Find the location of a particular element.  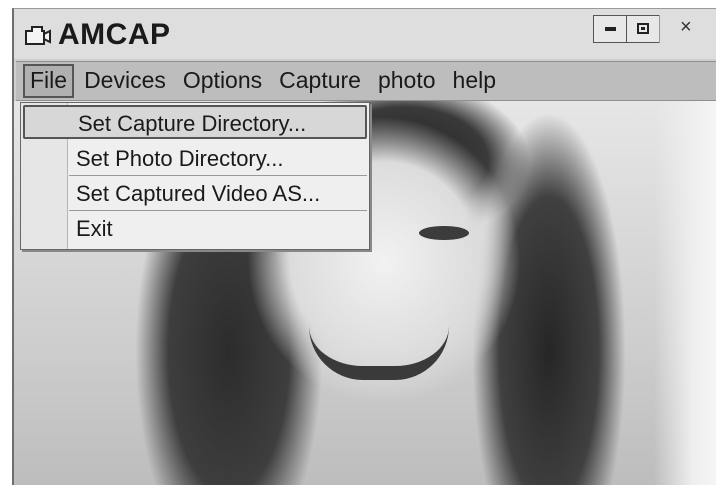

window-title: AMCAP is located at coordinates (114, 34).